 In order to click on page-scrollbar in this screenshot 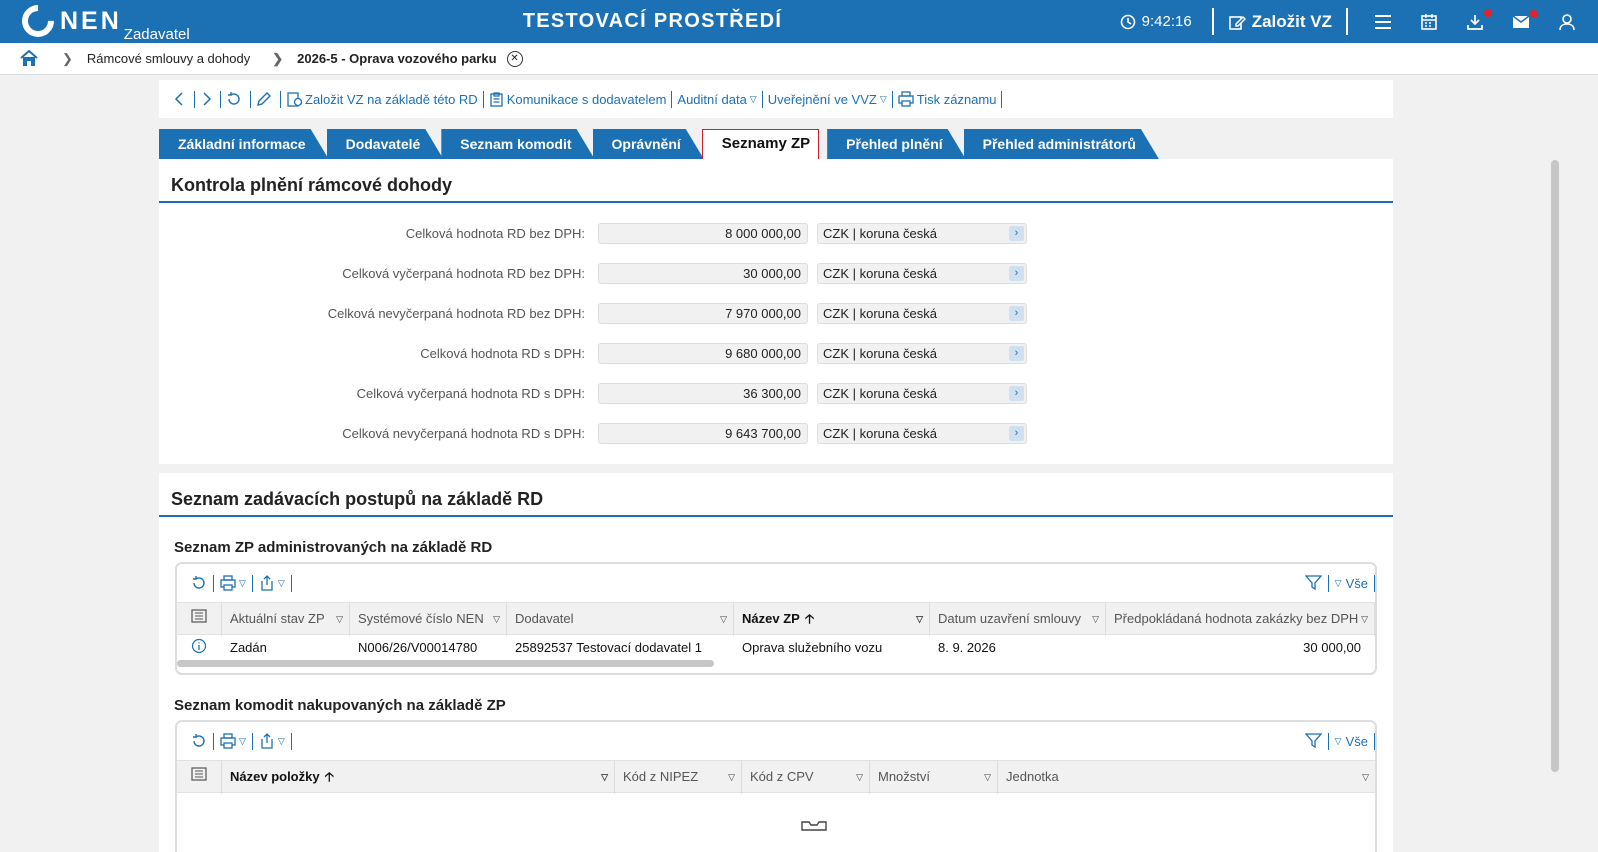, I will do `click(1555, 466)`.